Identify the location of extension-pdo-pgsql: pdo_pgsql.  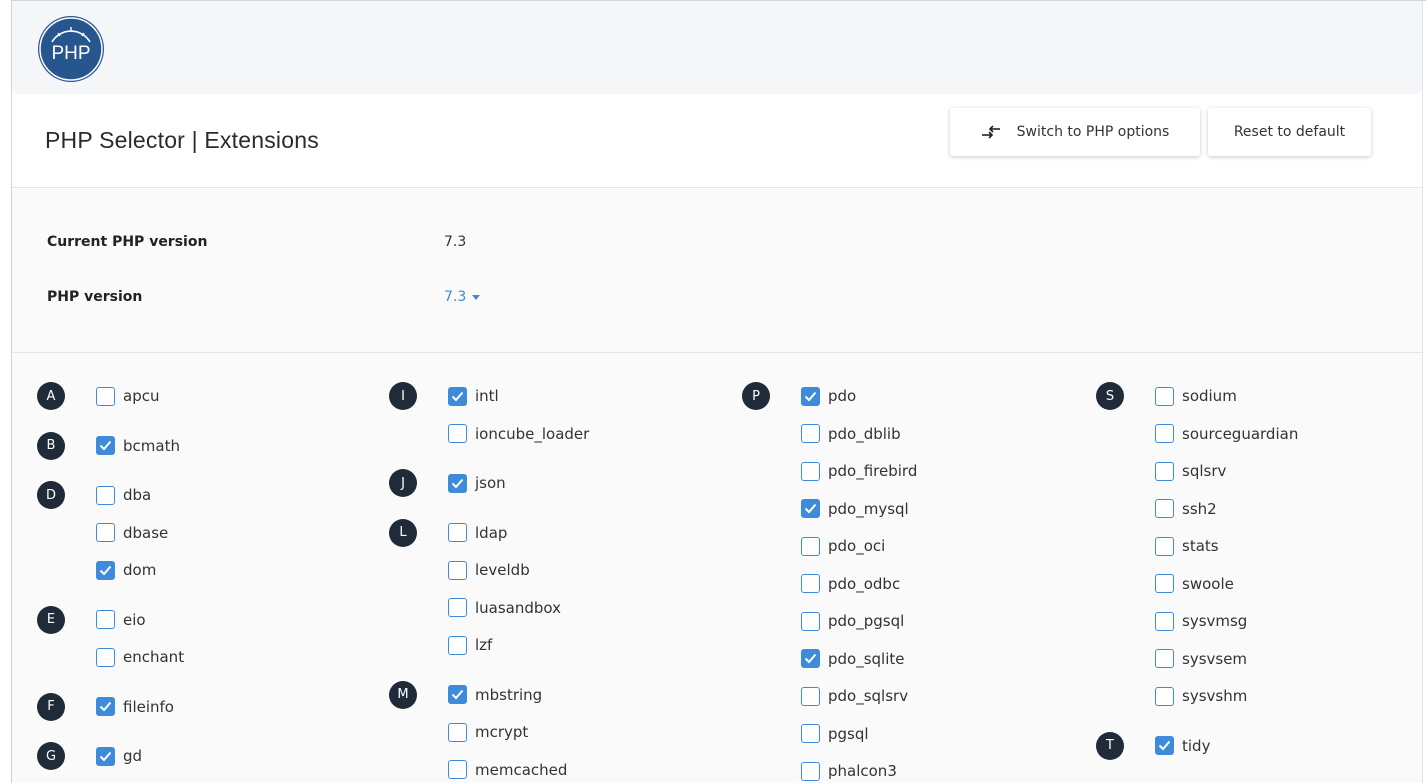
(852, 621).